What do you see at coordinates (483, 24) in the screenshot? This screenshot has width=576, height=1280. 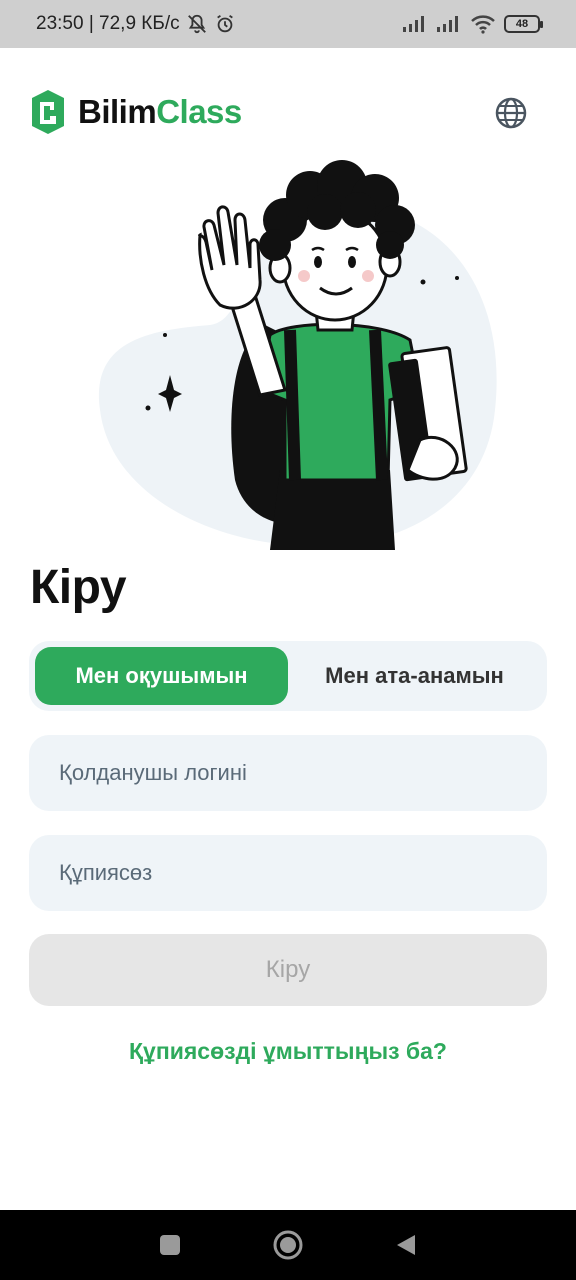 I see `wifi-icon` at bounding box center [483, 24].